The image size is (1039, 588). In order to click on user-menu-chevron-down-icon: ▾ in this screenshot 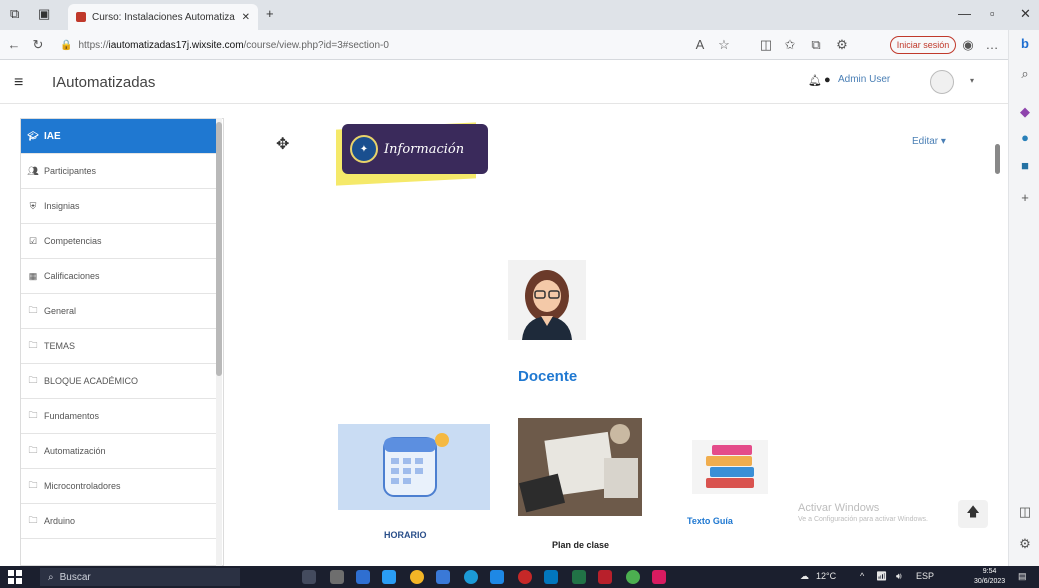, I will do `click(972, 80)`.